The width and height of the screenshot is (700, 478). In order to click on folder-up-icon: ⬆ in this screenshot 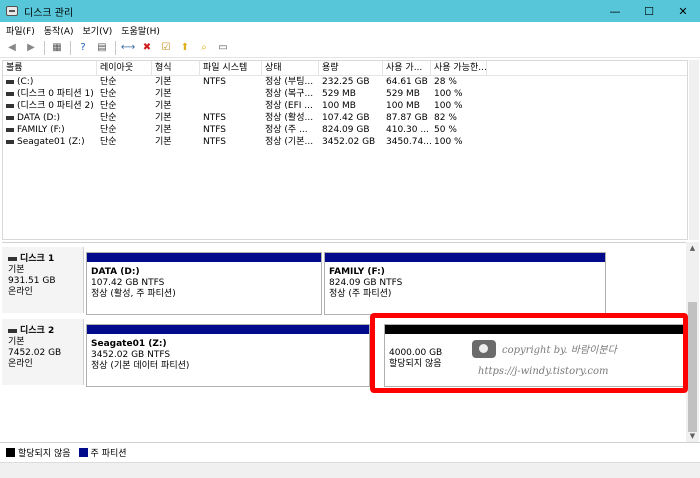, I will do `click(185, 48)`.